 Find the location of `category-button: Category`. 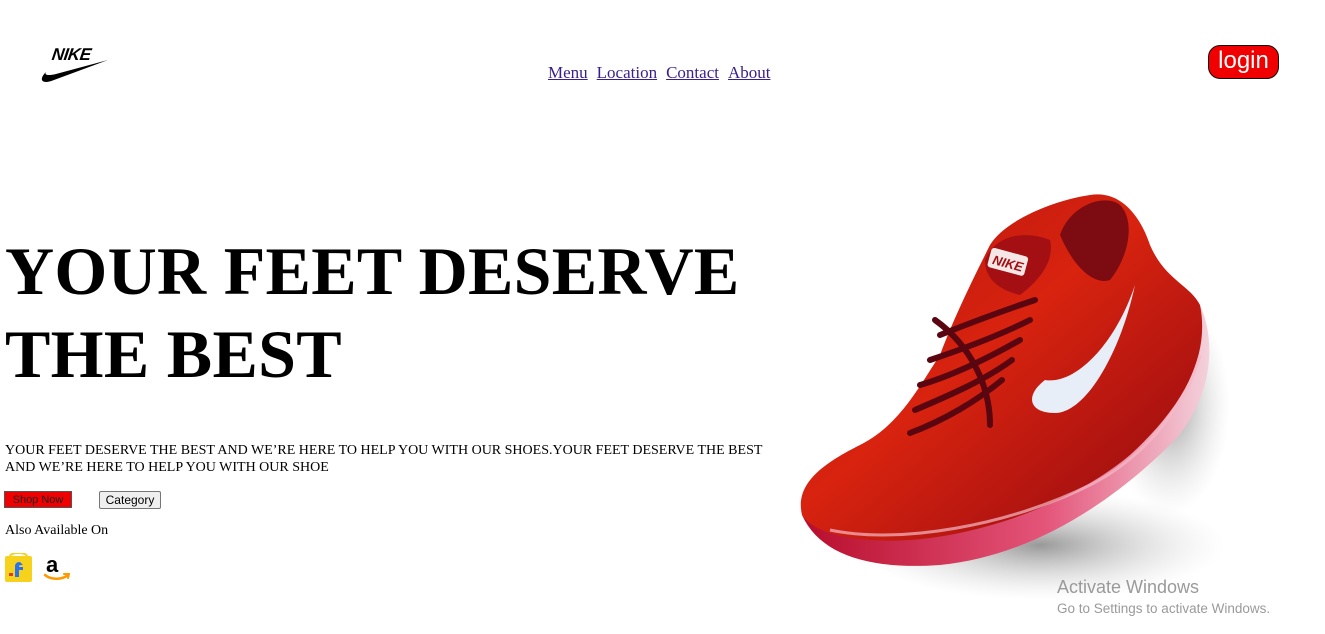

category-button: Category is located at coordinates (130, 500).